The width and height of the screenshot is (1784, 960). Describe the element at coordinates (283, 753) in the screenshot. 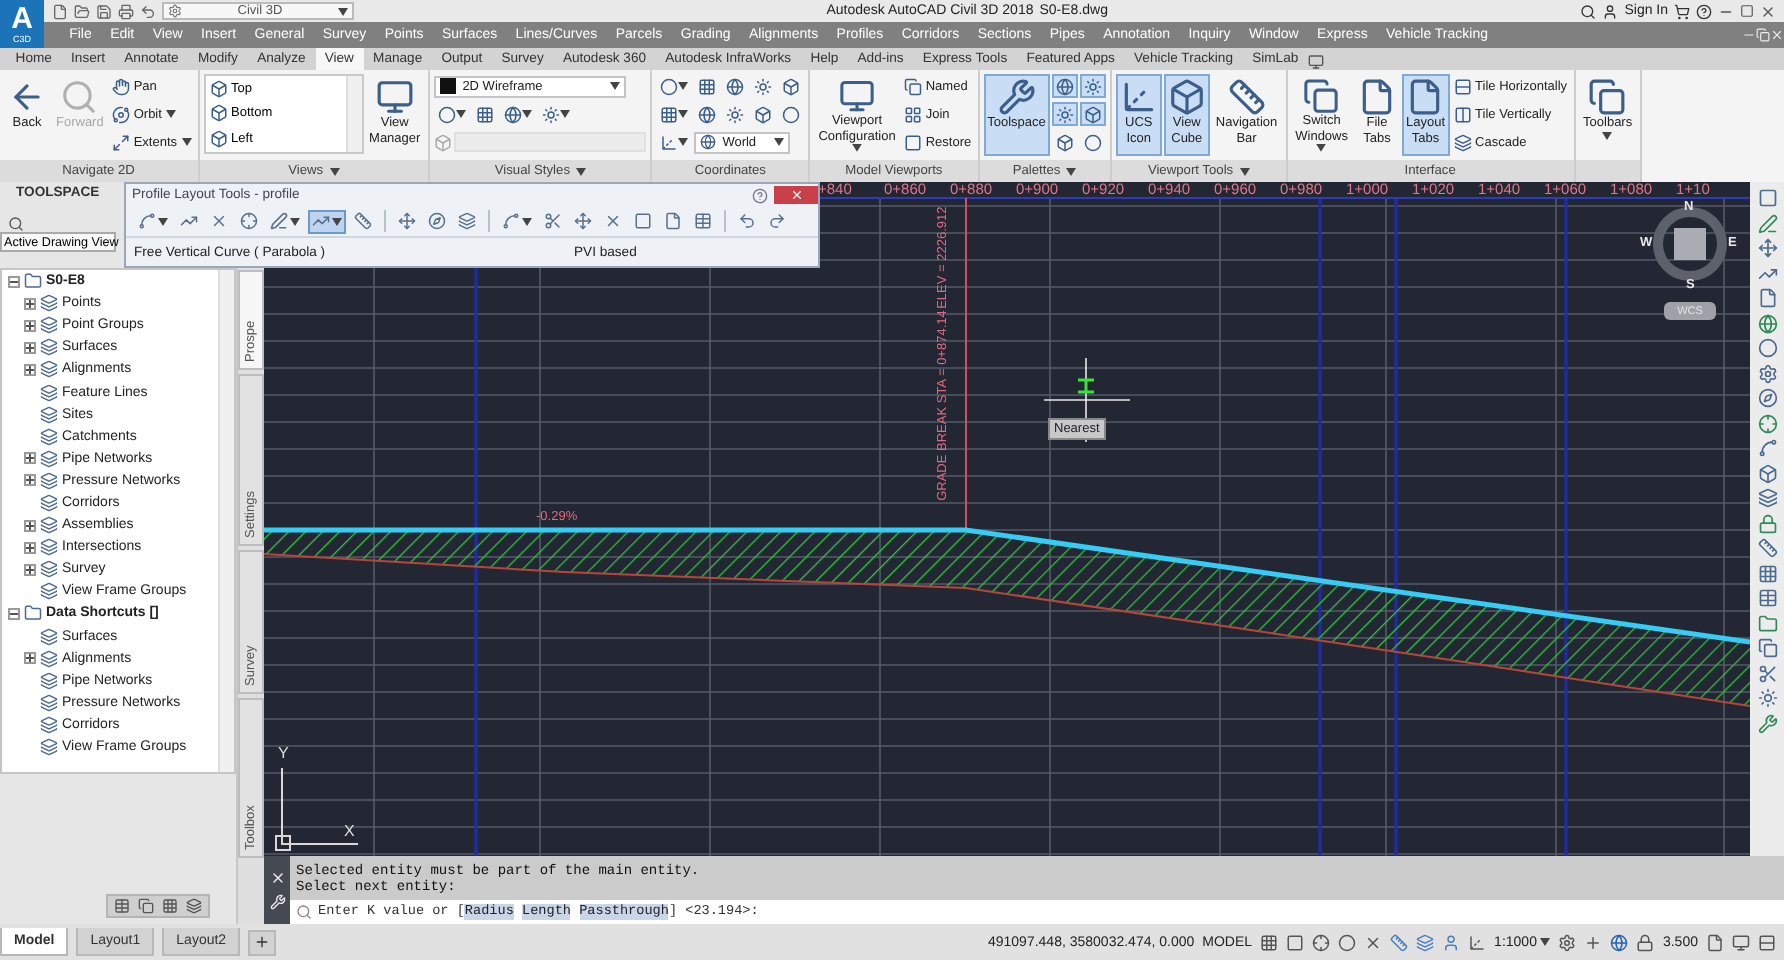

I see `axis-label: Y` at that location.